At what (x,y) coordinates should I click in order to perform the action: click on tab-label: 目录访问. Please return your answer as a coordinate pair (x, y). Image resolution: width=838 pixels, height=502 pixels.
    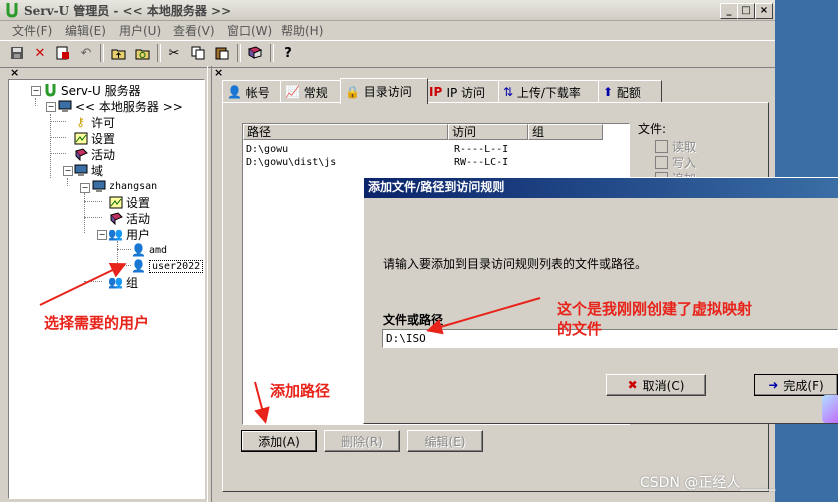
    Looking at the image, I should click on (387, 92).